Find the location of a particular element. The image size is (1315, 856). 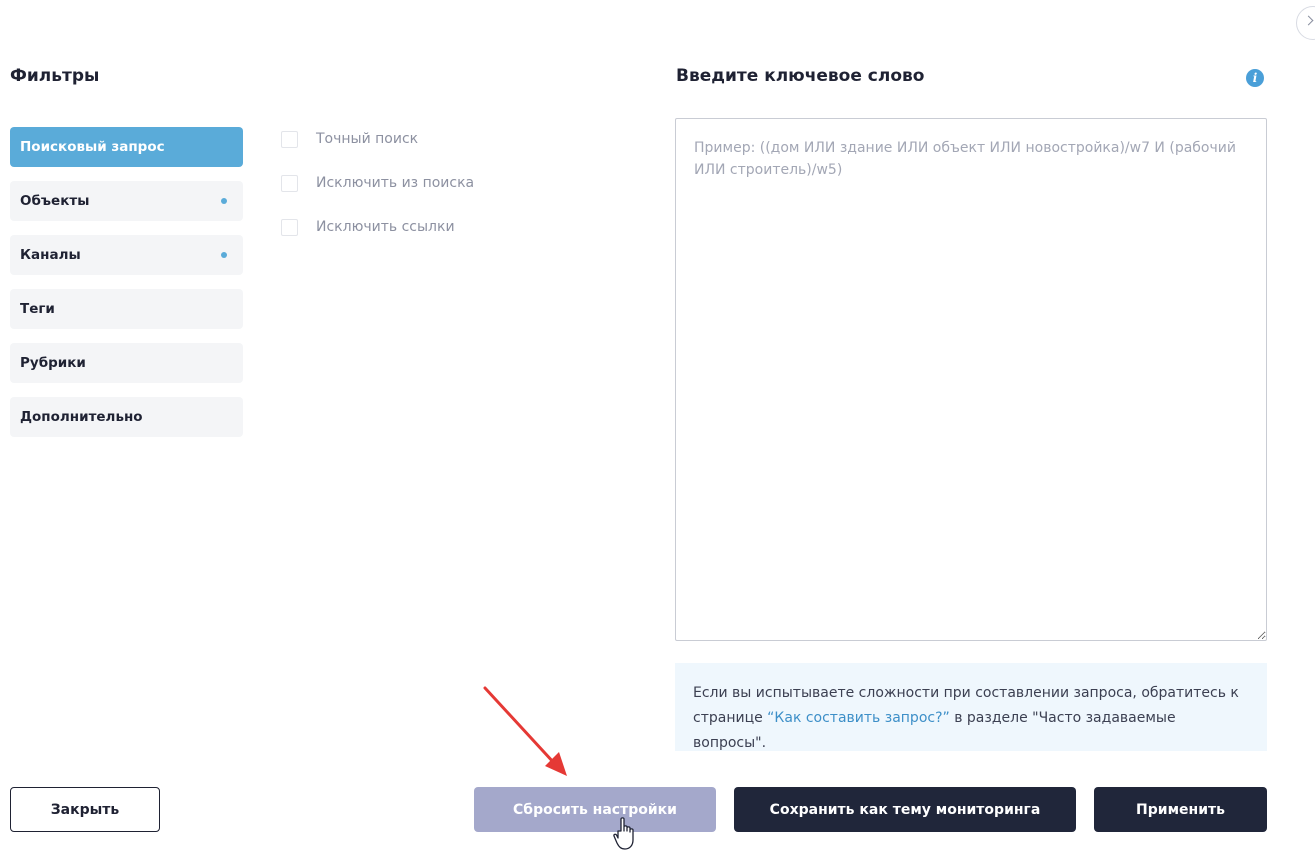

collapse-icon is located at coordinates (1305, 23).